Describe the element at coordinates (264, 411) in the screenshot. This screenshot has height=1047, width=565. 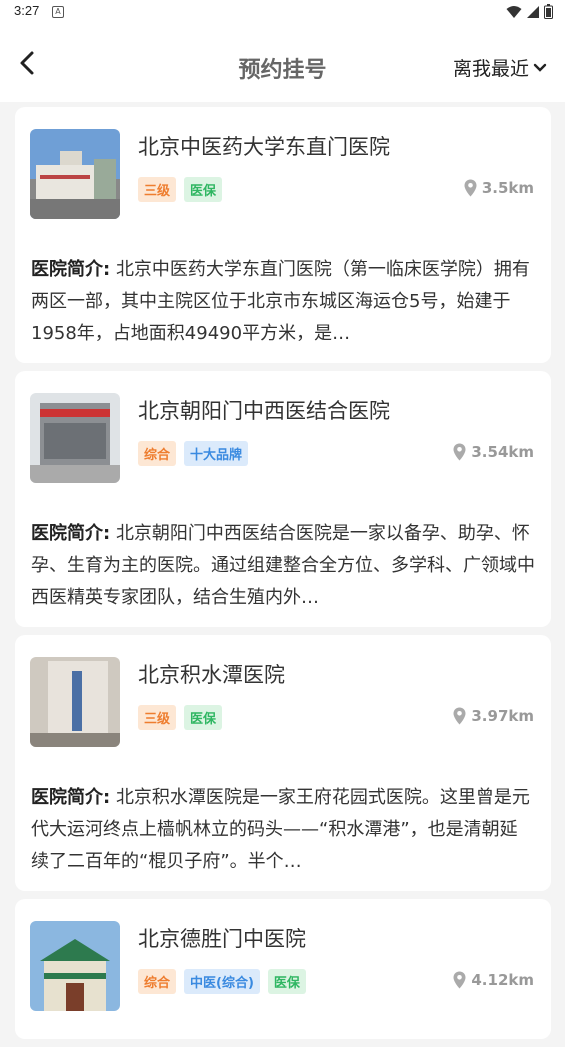
I see `hospital-name: 北京朝阳门中西医结合医院` at that location.